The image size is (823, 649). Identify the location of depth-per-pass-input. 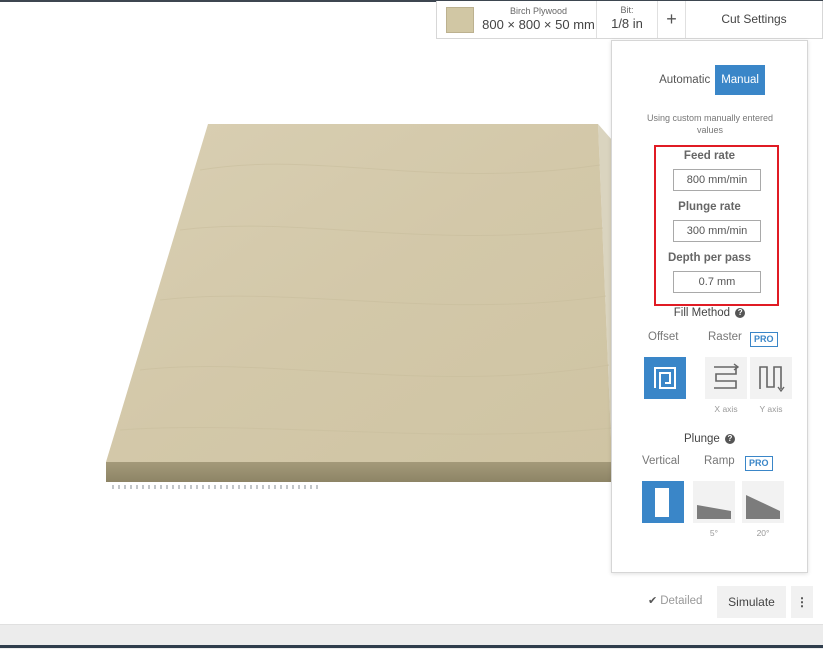
(717, 282).